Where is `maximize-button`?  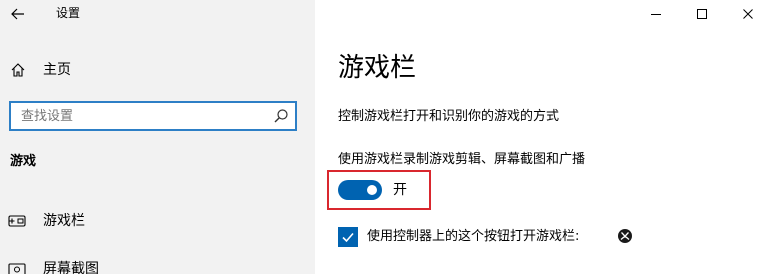
maximize-button is located at coordinates (702, 14).